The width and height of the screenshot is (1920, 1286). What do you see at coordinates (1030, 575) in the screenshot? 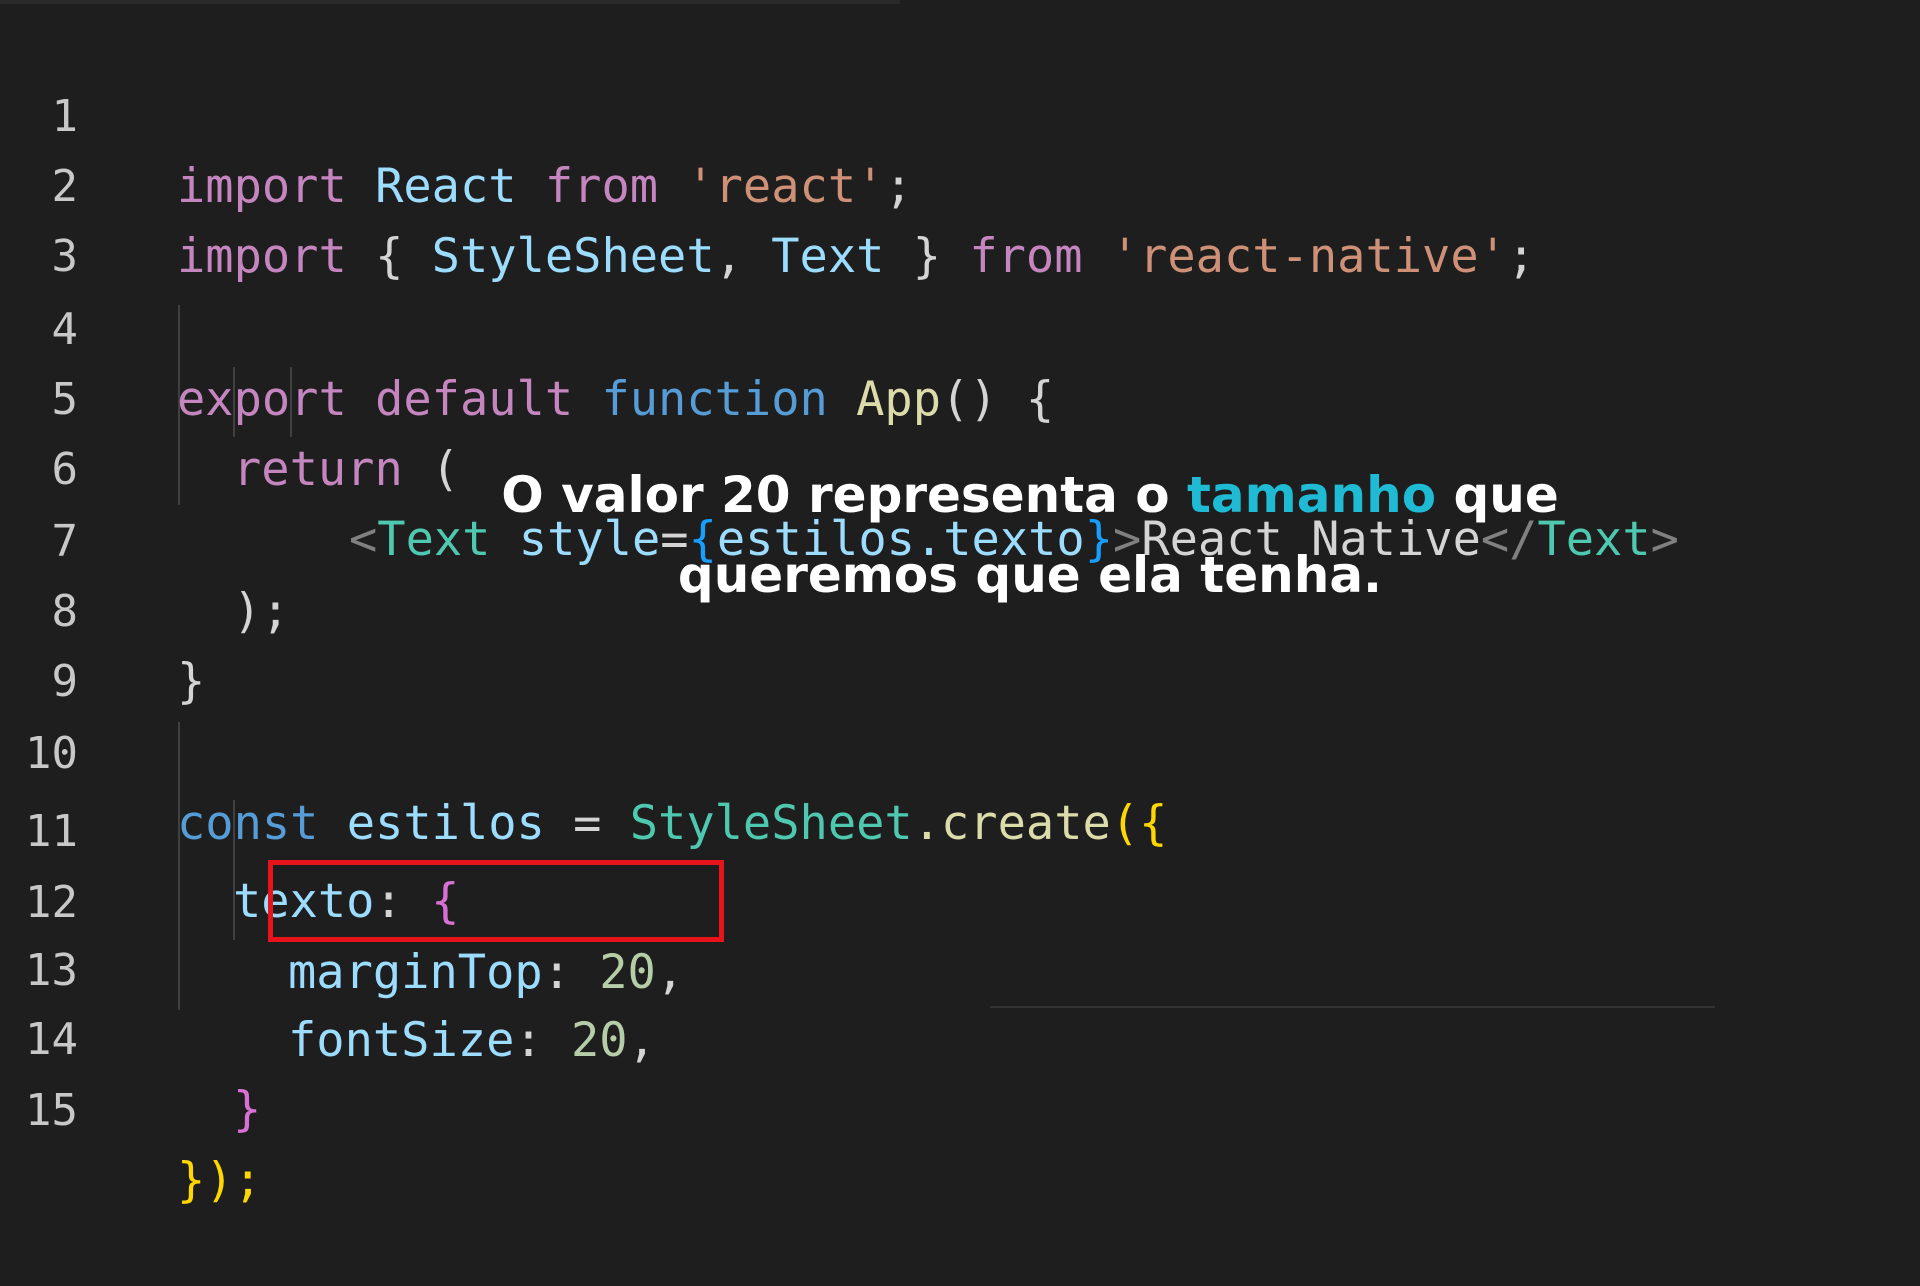
I see `caption-line-2: queremos que ela tenha.` at bounding box center [1030, 575].